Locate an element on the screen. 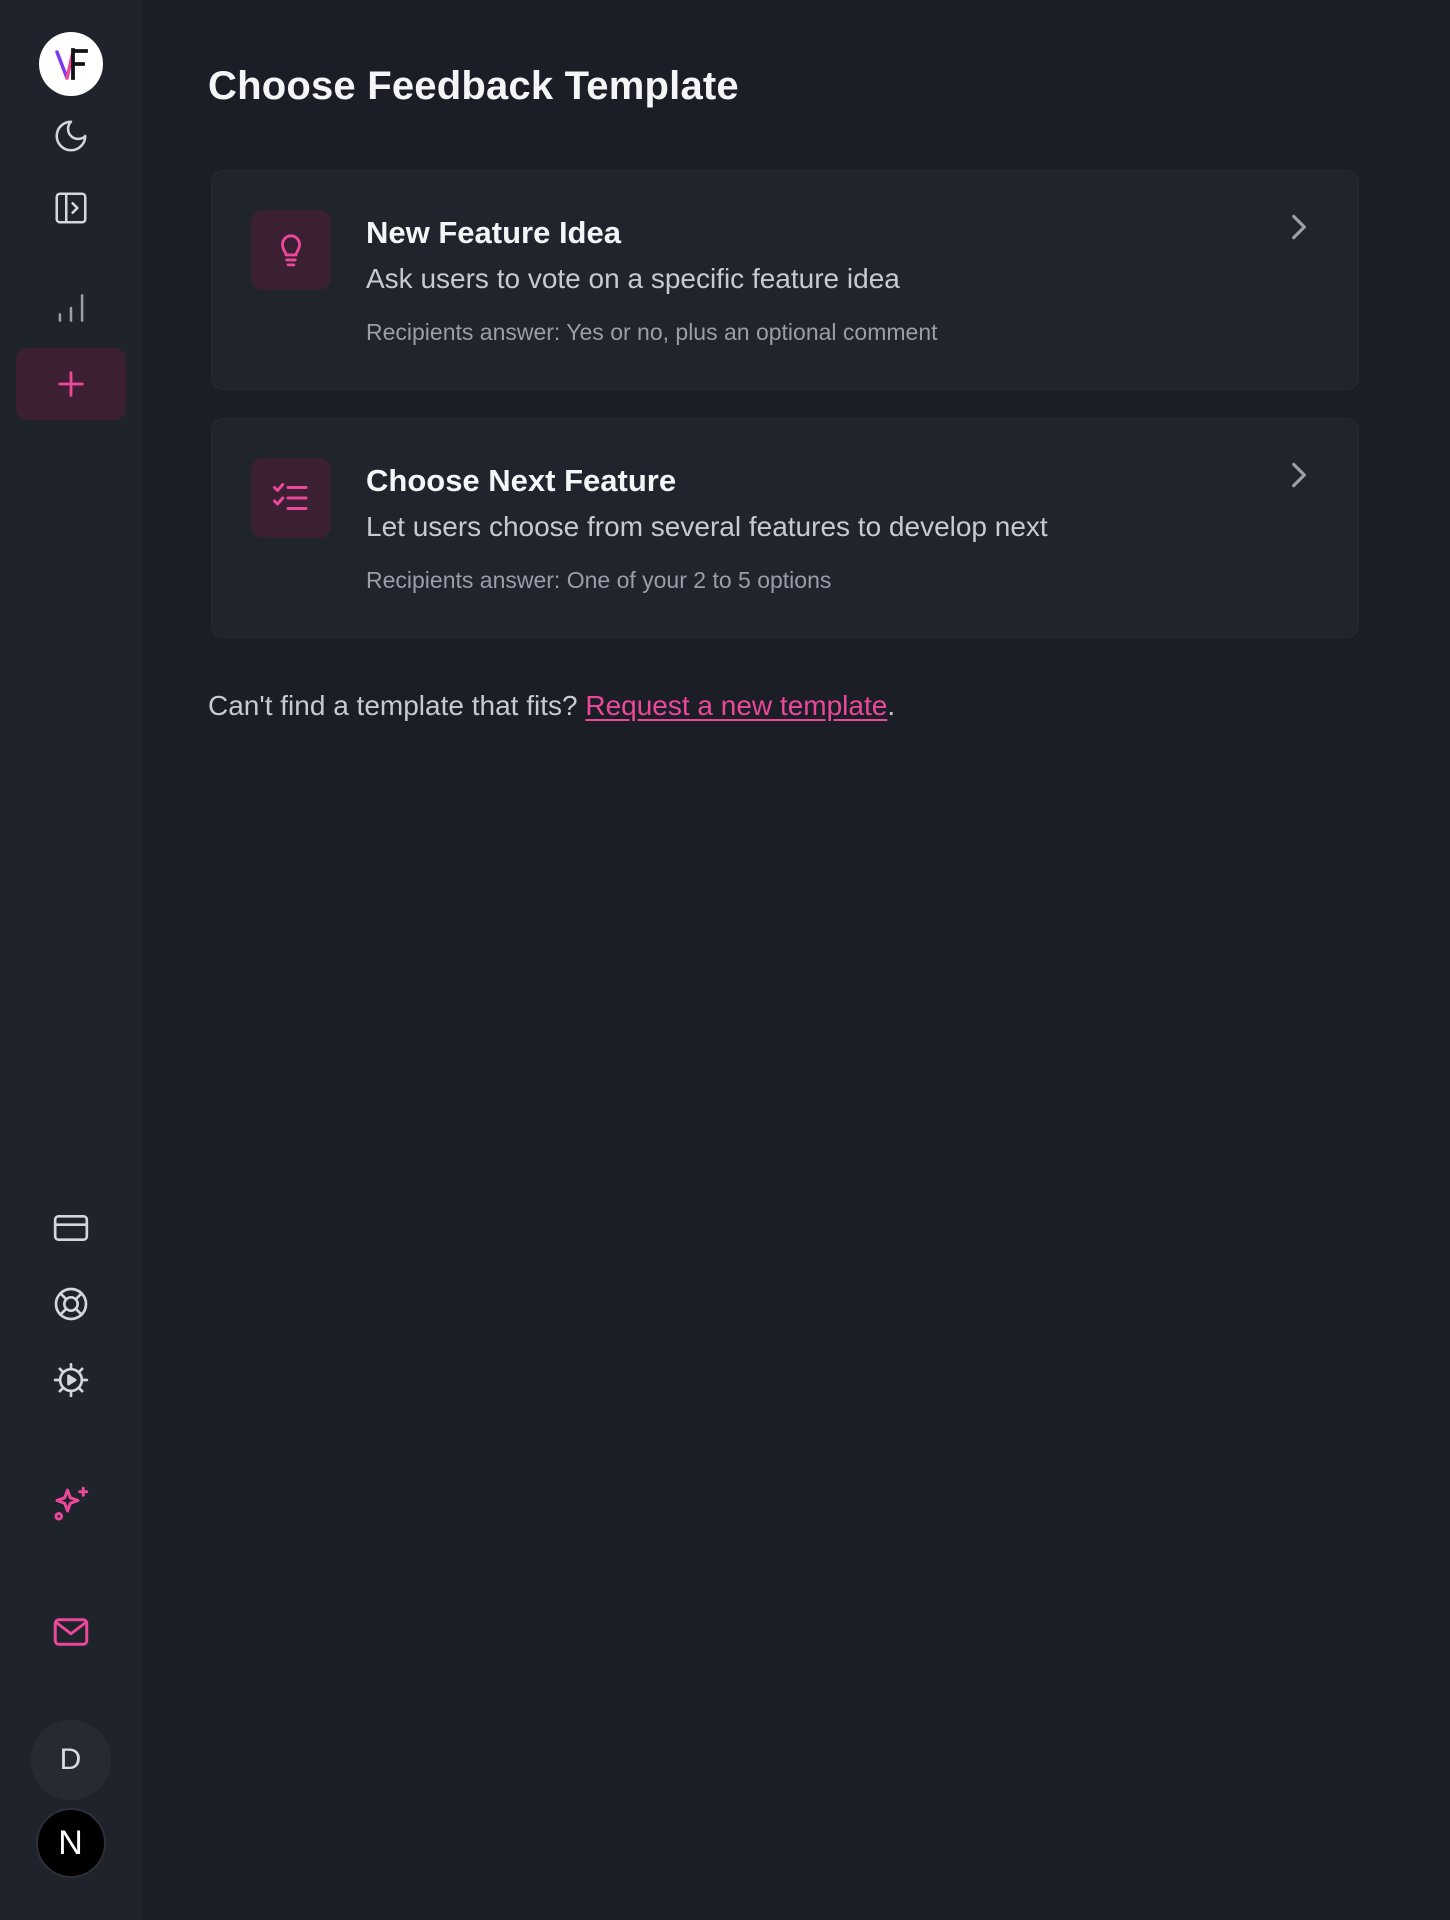 The width and height of the screenshot is (1450, 1920). messages-button is located at coordinates (70, 1632).